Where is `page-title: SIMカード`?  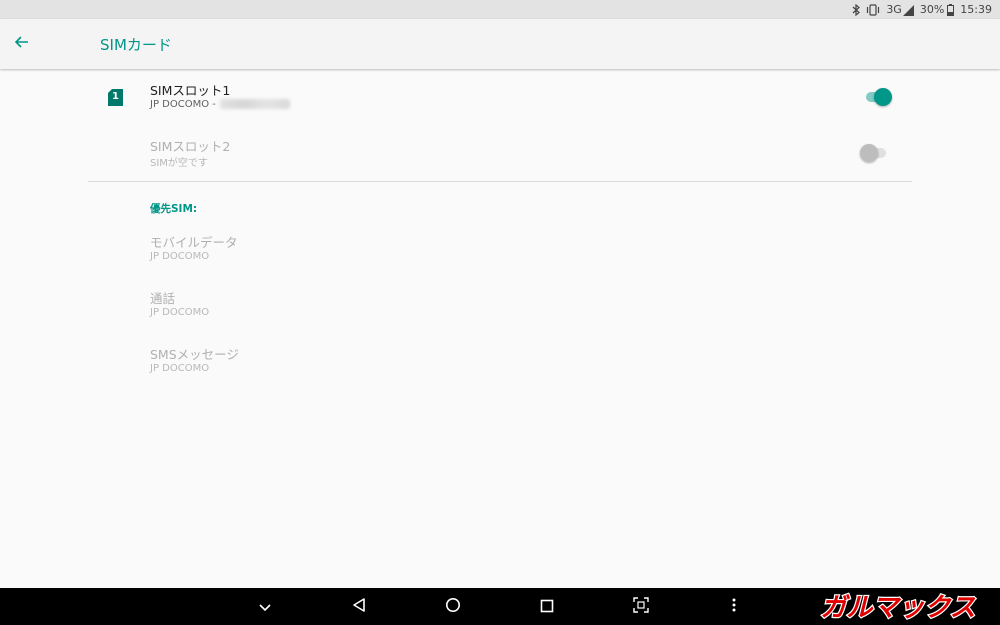
page-title: SIMカード is located at coordinates (136, 45).